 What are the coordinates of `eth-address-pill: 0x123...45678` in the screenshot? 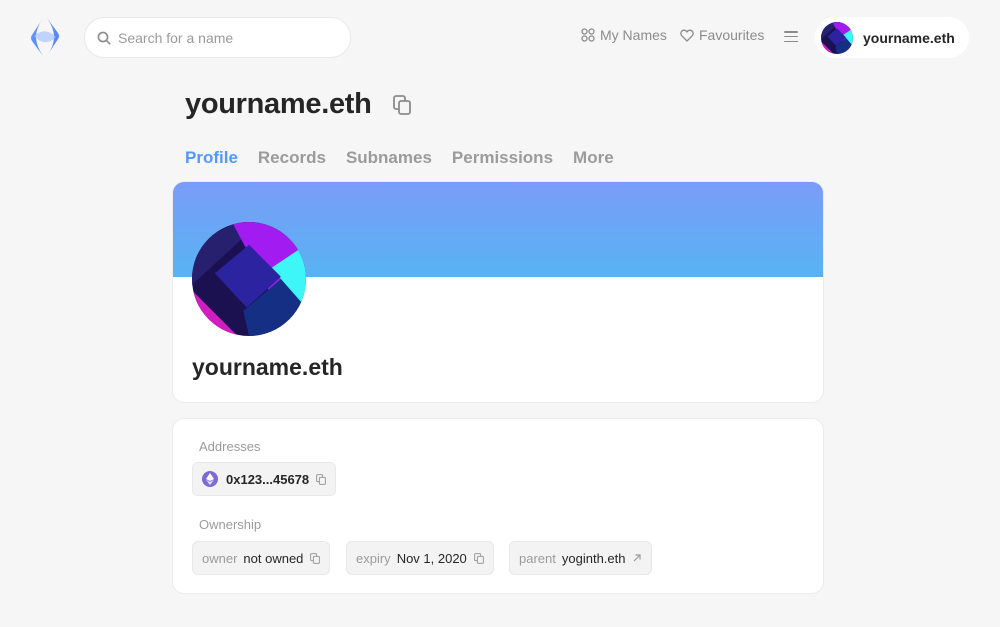 It's located at (264, 479).